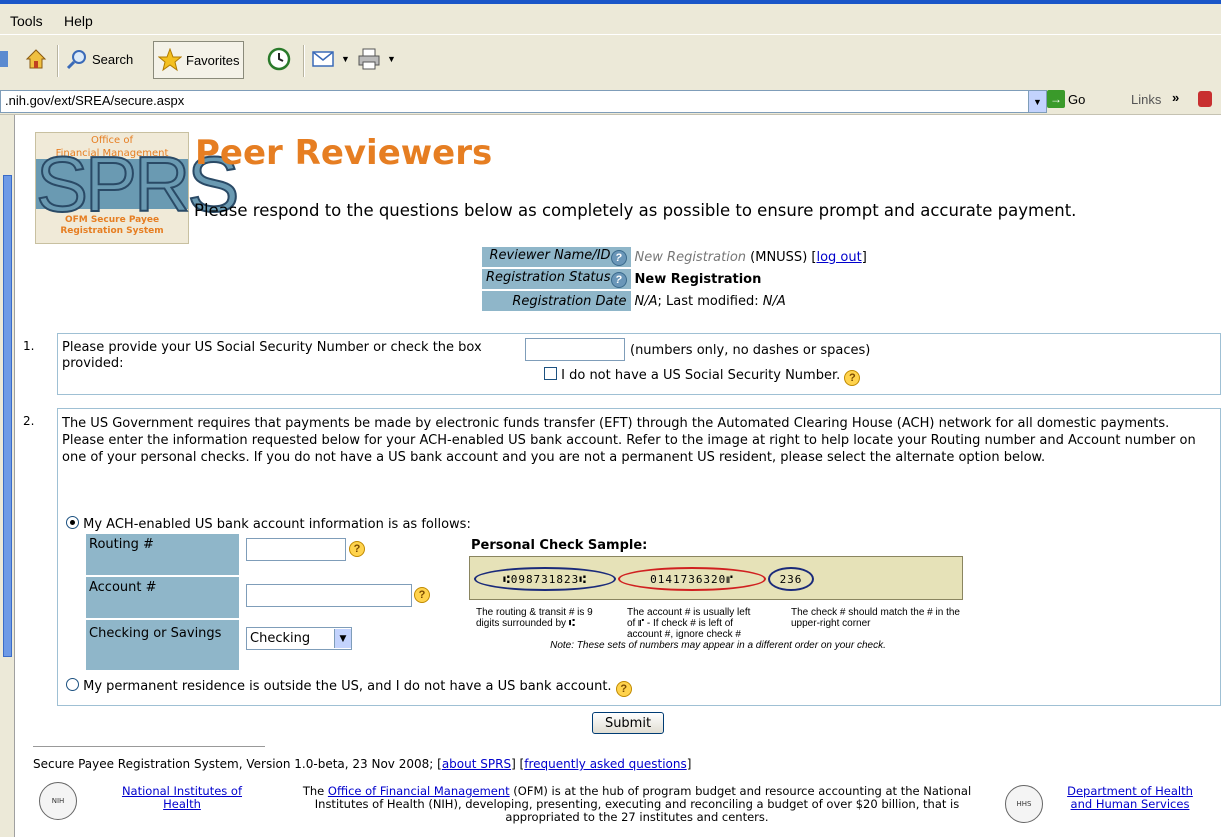 The width and height of the screenshot is (1221, 837). Describe the element at coordinates (545, 579) in the screenshot. I see `check-routing-number: ⑆098731823⑆` at that location.